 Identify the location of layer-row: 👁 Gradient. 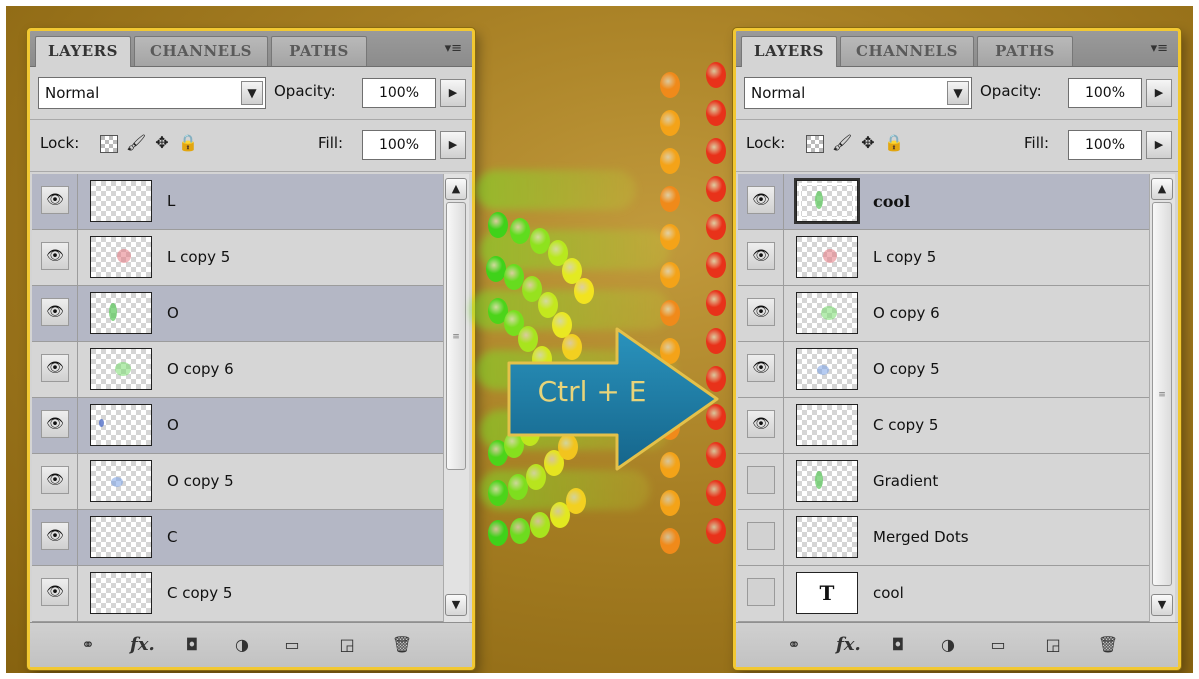
(943, 482).